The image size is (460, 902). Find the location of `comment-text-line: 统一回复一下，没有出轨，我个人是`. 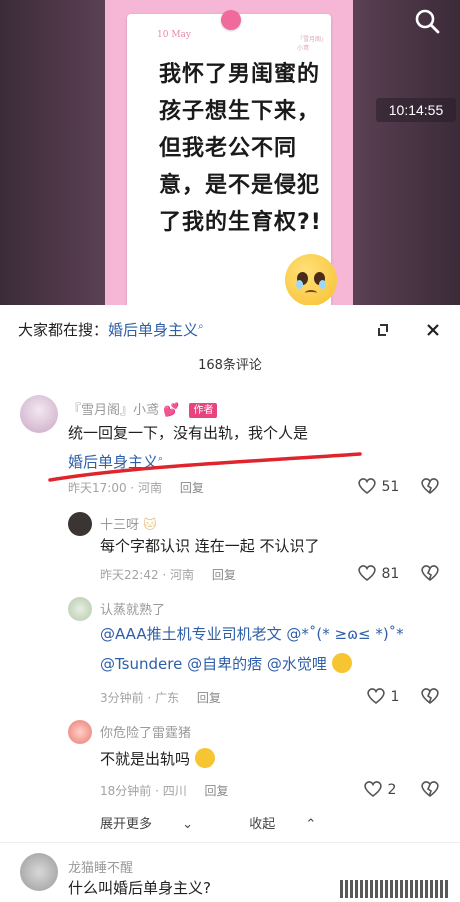

comment-text-line: 统一回复一下，没有出轨，我个人是 is located at coordinates (188, 433).